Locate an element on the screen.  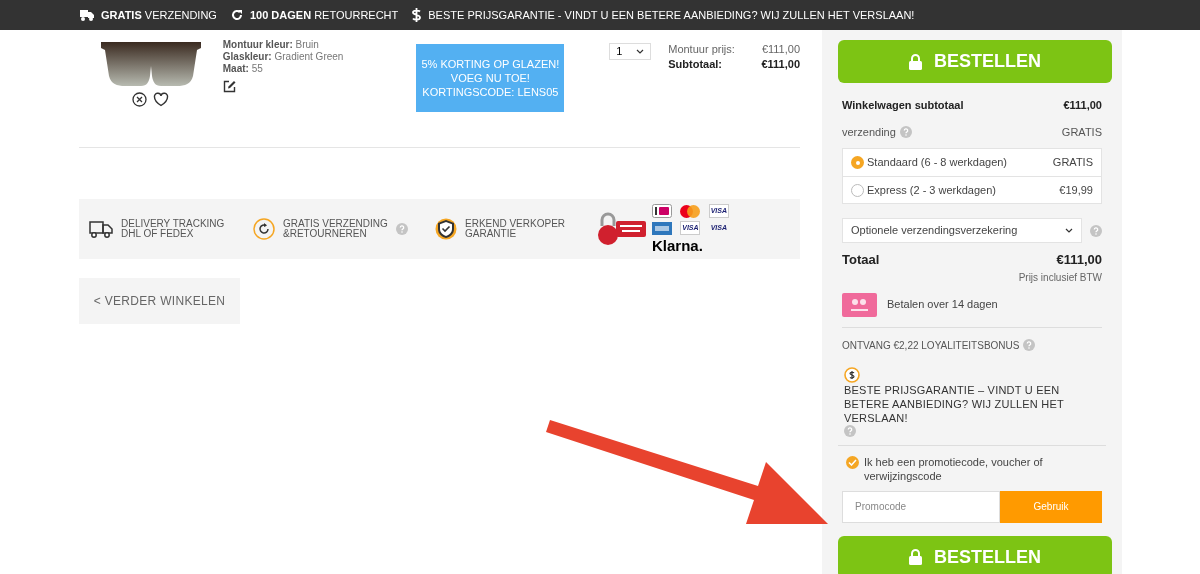
product-detail: Montuur kleur: Bruin is located at coordinates (271, 45).